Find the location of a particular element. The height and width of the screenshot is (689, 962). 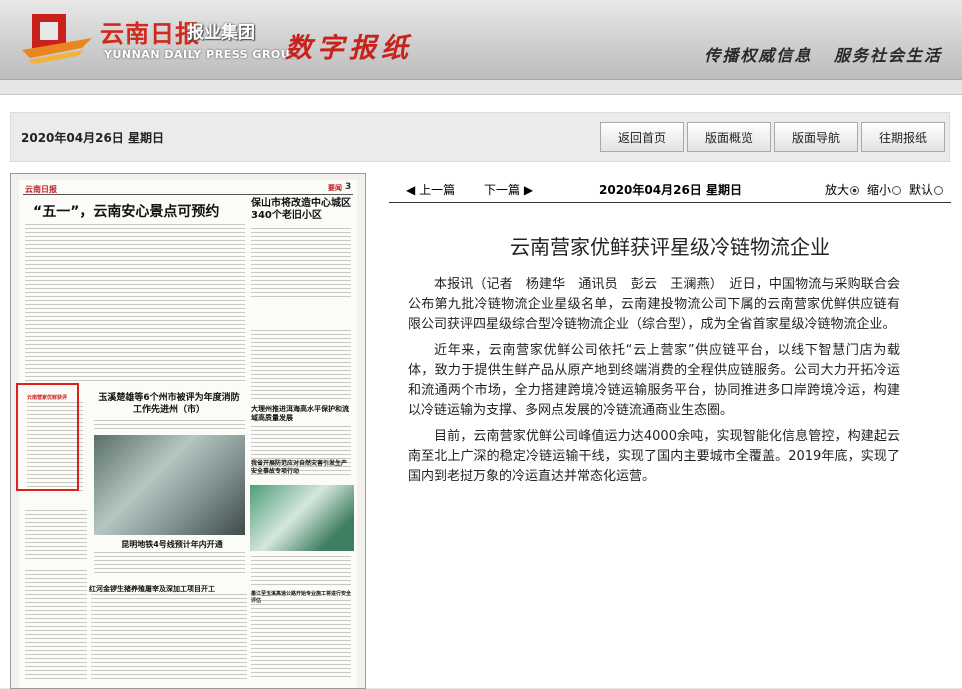

thumb-headline-main: “五一”，云南安心景点可预约 is located at coordinates (138, 211).